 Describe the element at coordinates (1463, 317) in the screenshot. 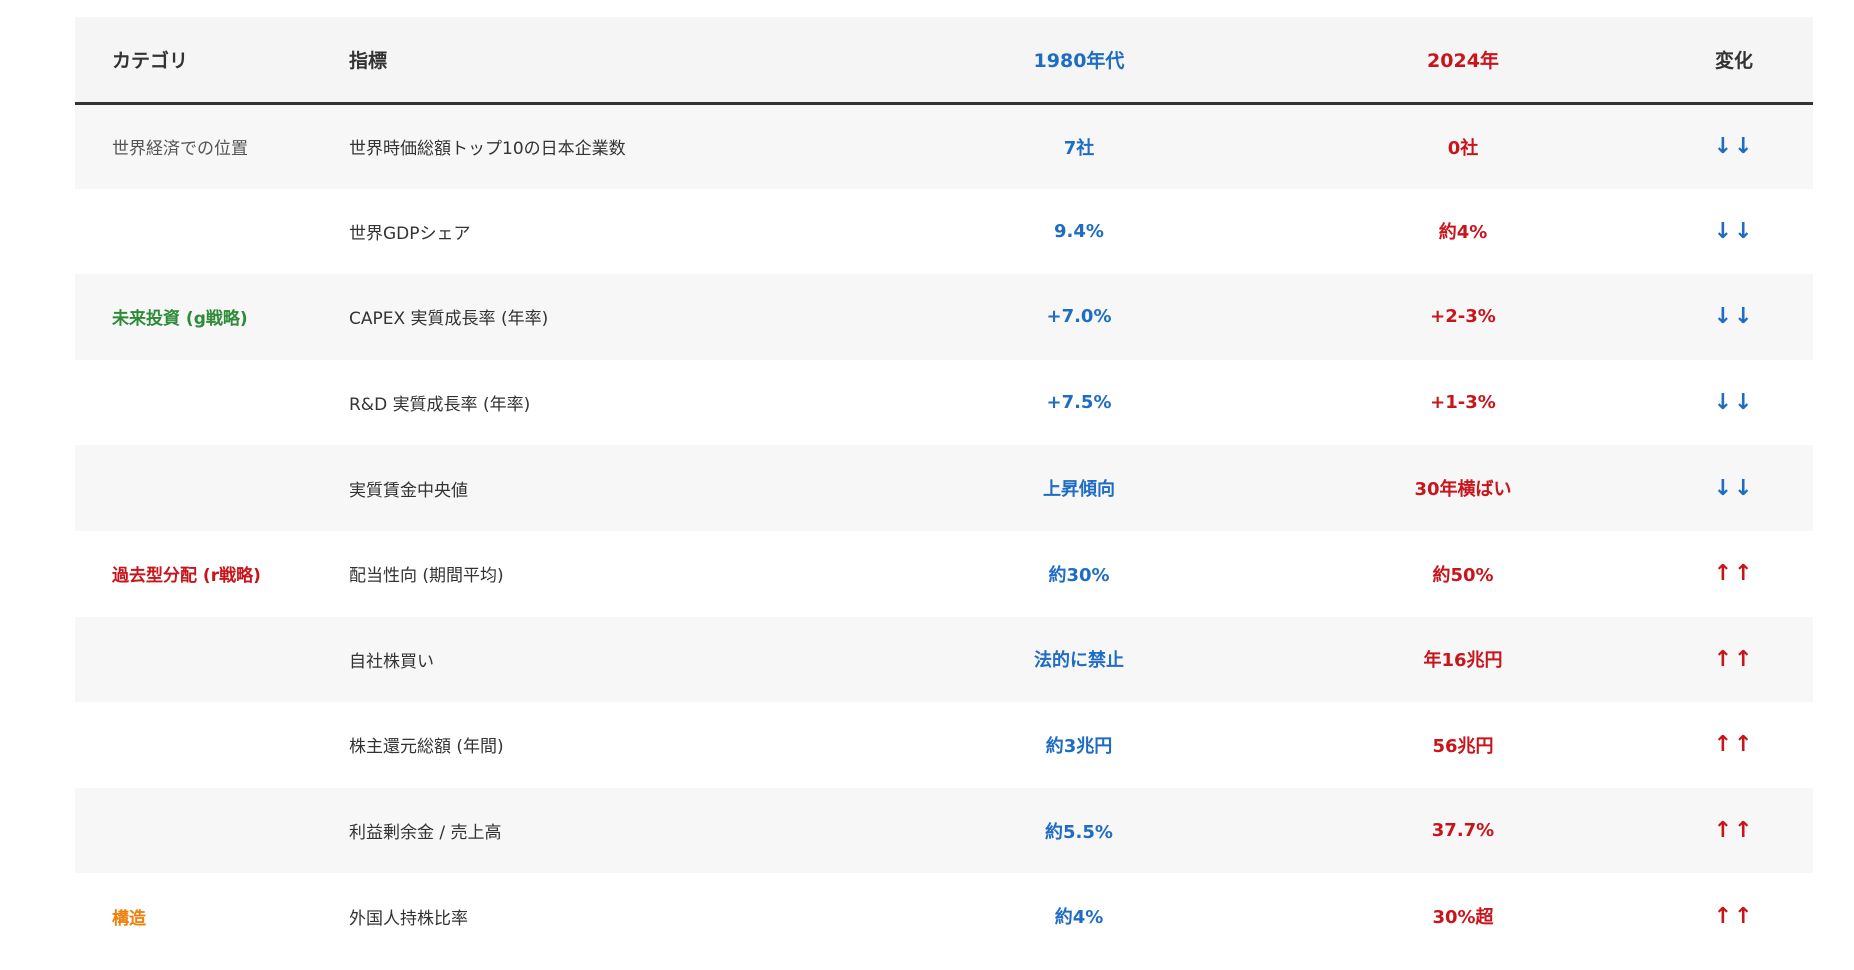

I see `new-value-cell: +2-3%` at that location.